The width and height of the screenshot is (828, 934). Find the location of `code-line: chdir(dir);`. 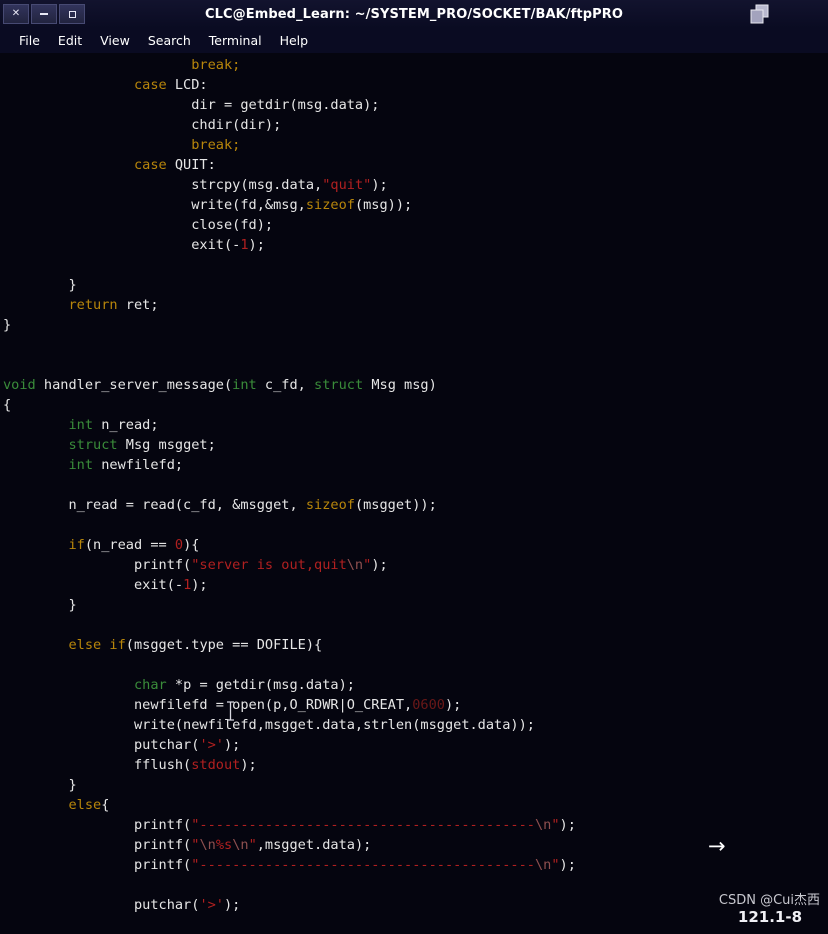

code-line: chdir(dir); is located at coordinates (236, 125).